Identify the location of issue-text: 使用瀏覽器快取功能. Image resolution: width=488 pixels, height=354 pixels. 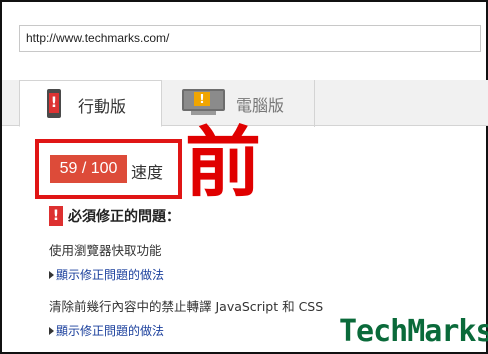
(105, 250).